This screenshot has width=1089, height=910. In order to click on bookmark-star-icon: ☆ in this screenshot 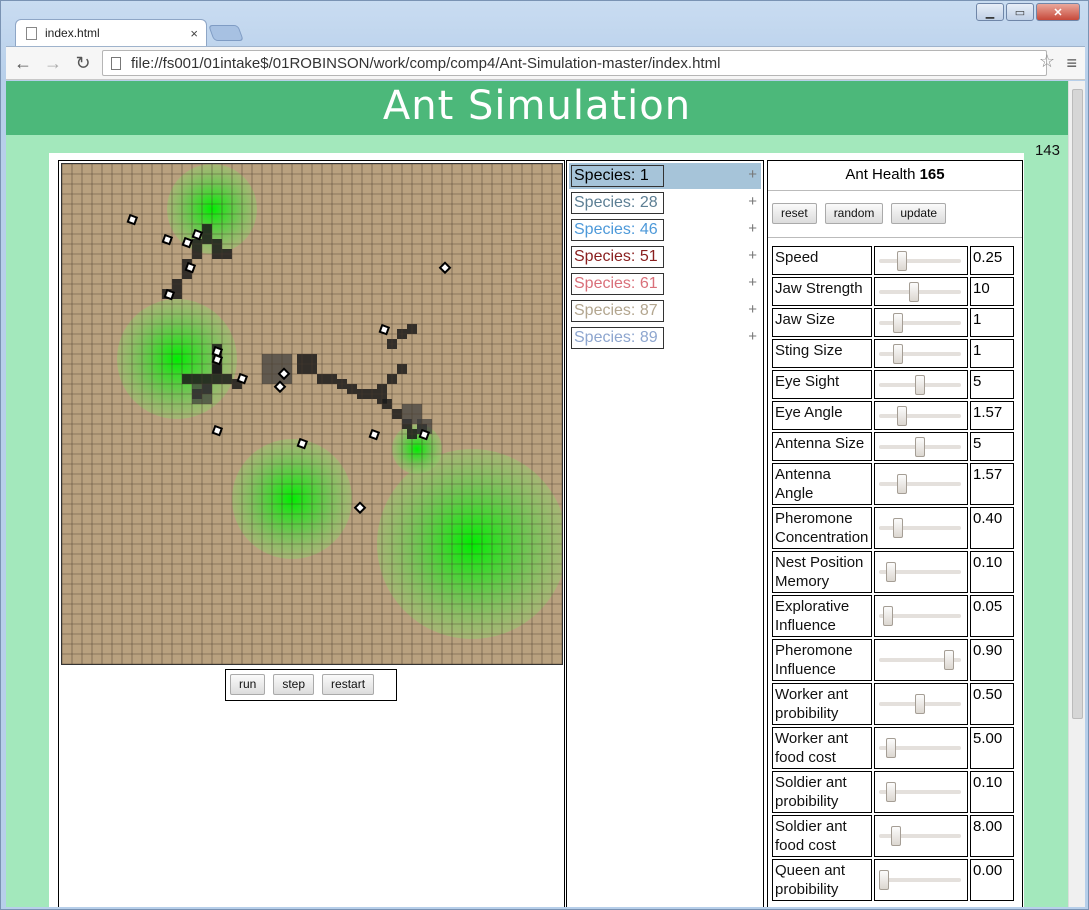, I will do `click(1047, 61)`.